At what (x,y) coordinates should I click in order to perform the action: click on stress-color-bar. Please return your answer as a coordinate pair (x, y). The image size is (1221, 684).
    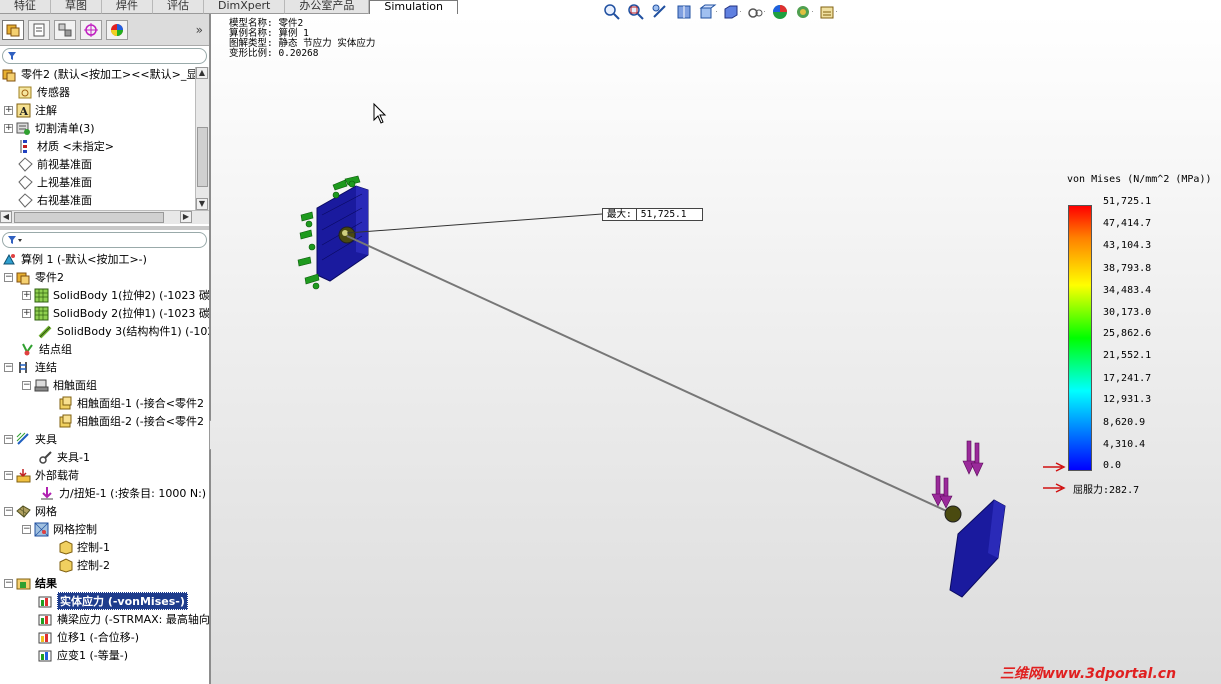
    Looking at the image, I should click on (1080, 338).